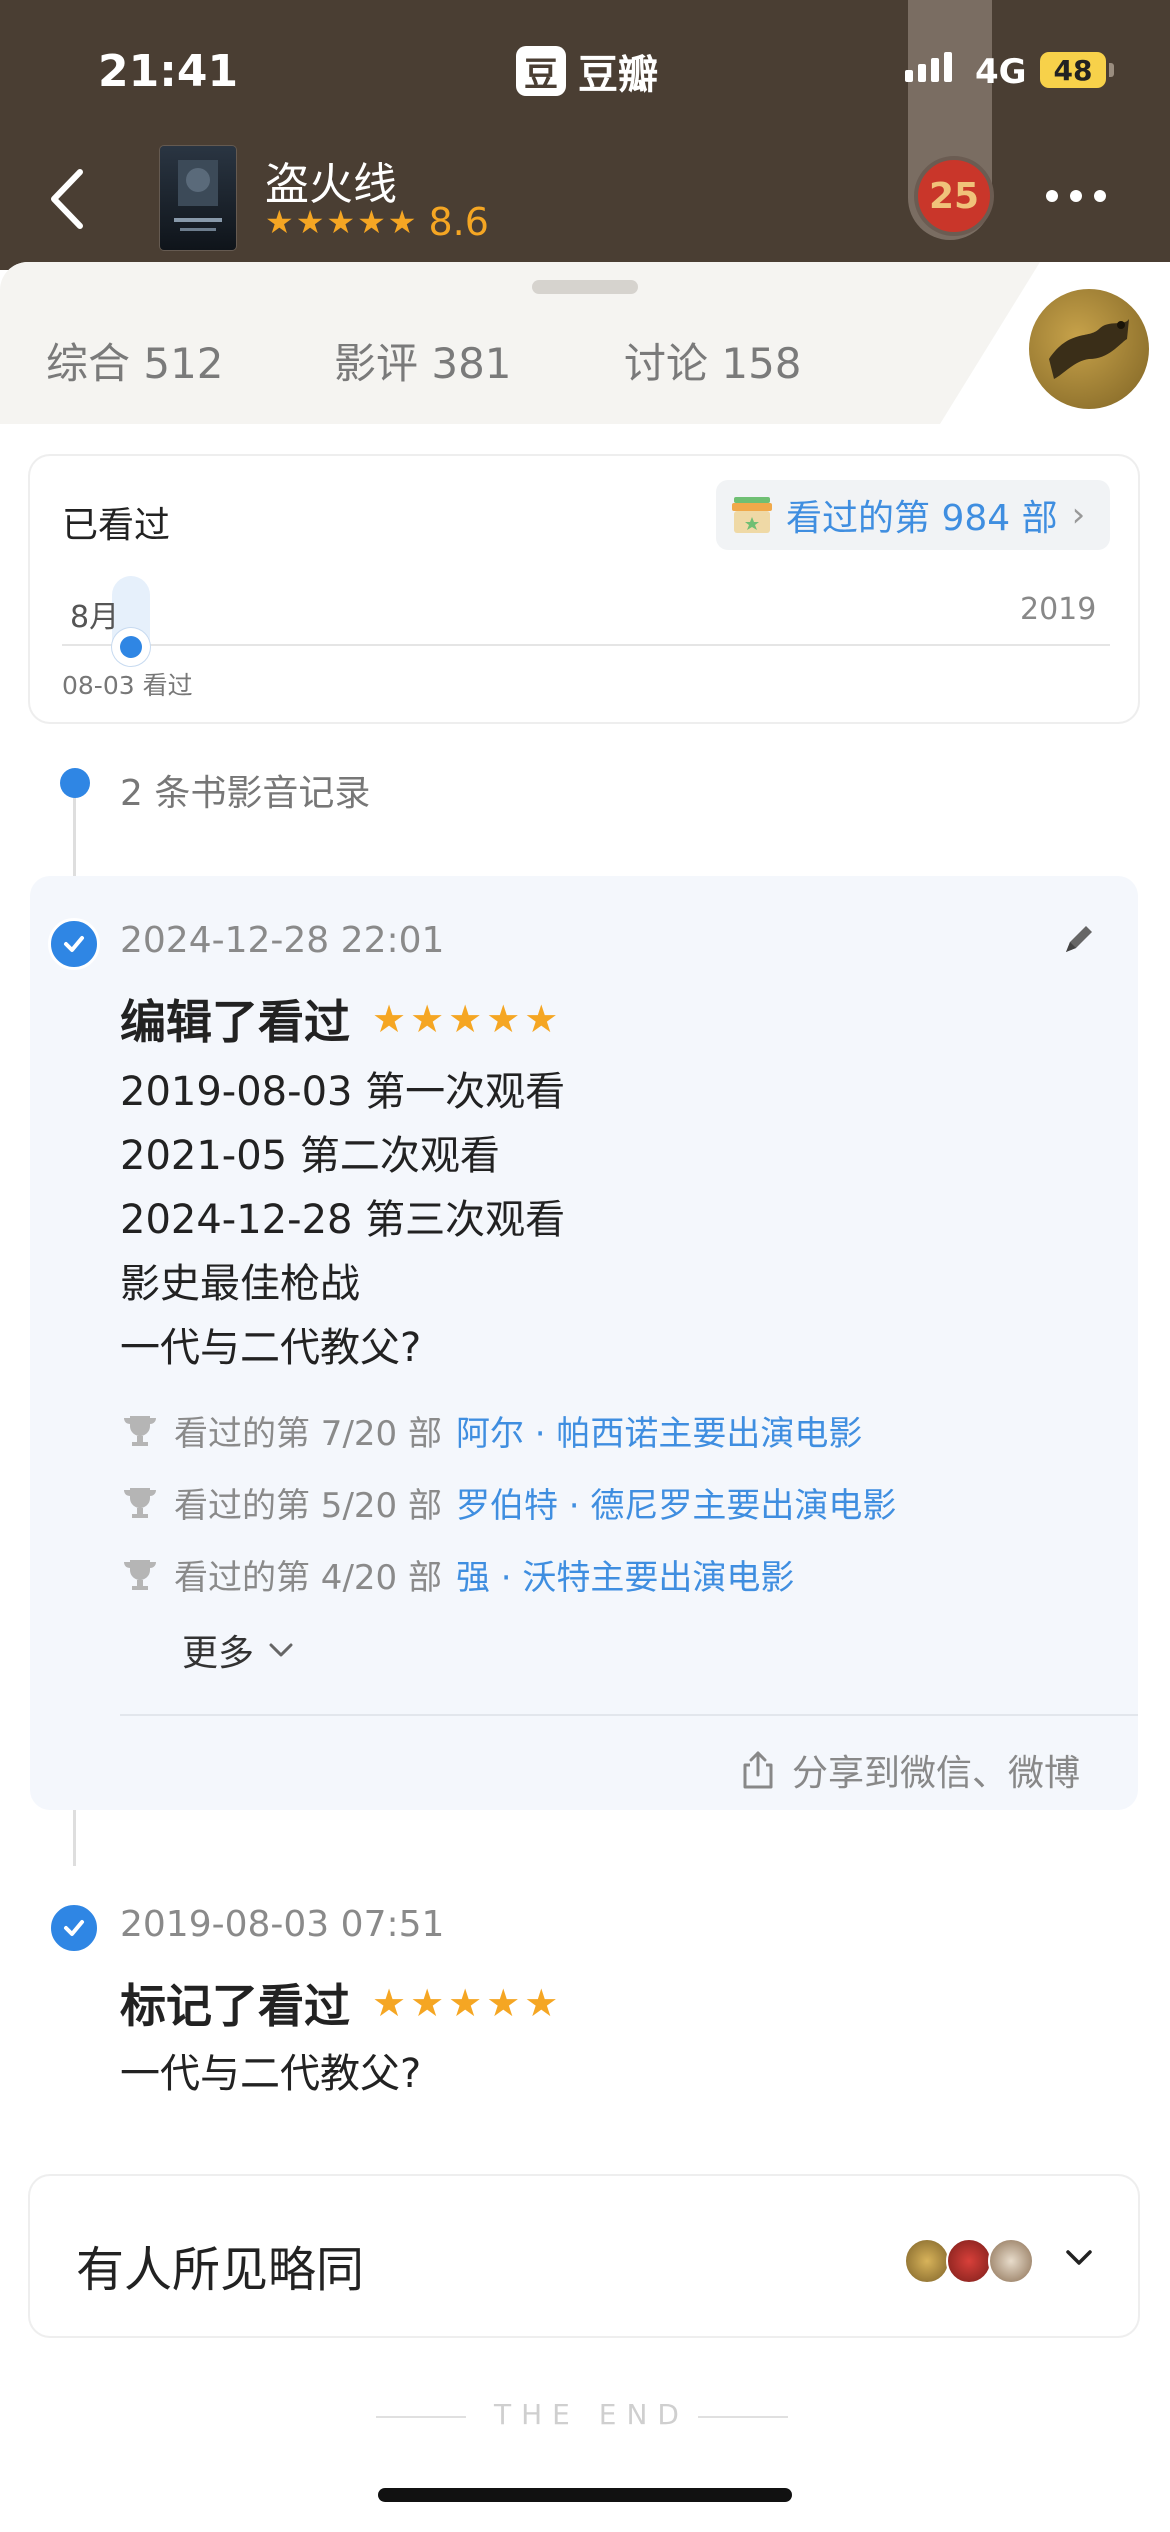 This screenshot has width=1170, height=2532. I want to click on share-button: 分享到微信、微博, so click(910, 1770).